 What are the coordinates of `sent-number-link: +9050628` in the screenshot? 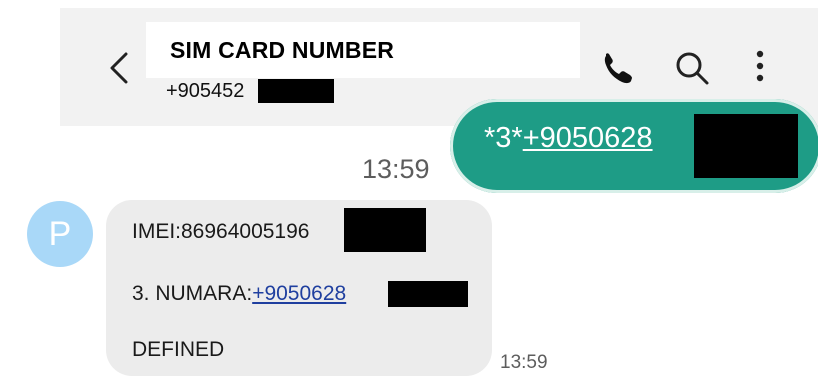 It's located at (588, 138).